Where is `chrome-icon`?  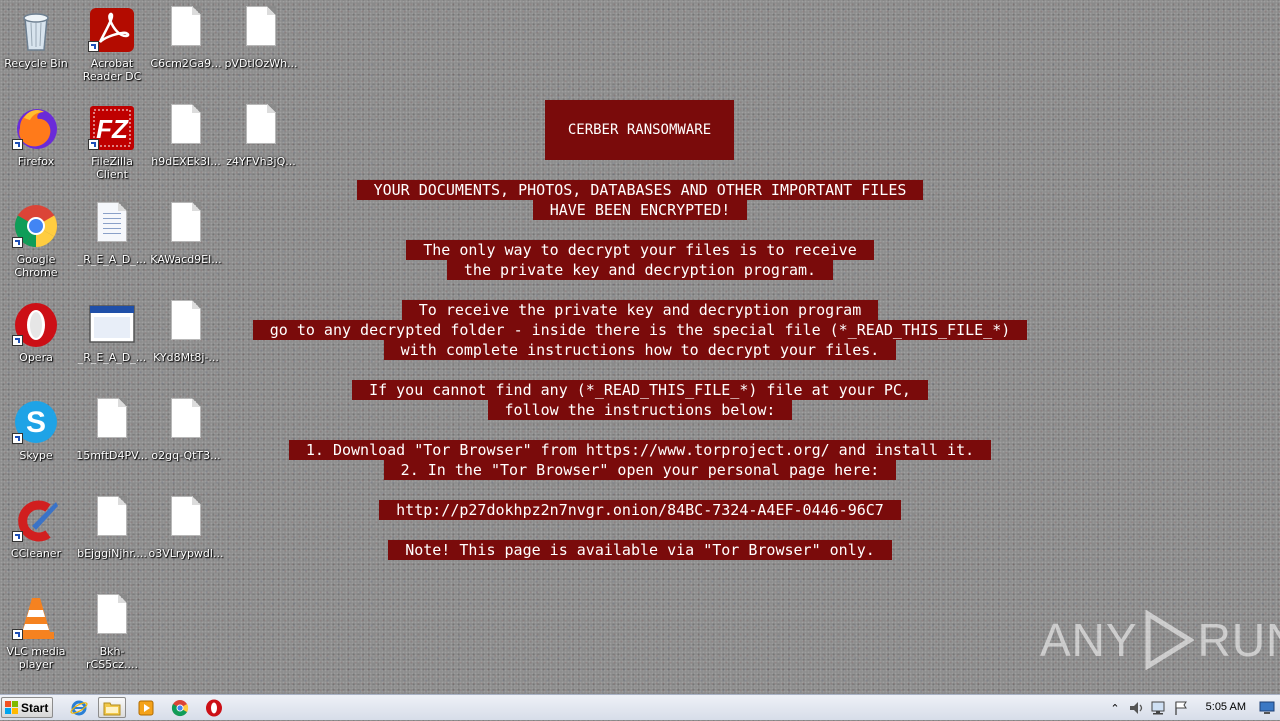 chrome-icon is located at coordinates (180, 707).